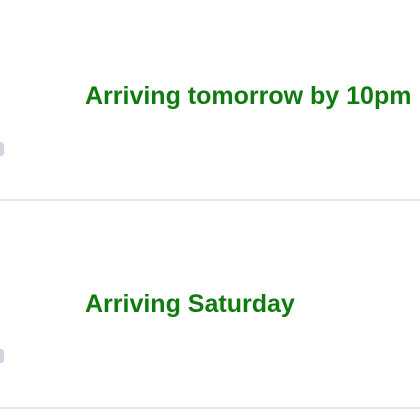 The height and width of the screenshot is (420, 420). I want to click on divider, so click(210, 408).